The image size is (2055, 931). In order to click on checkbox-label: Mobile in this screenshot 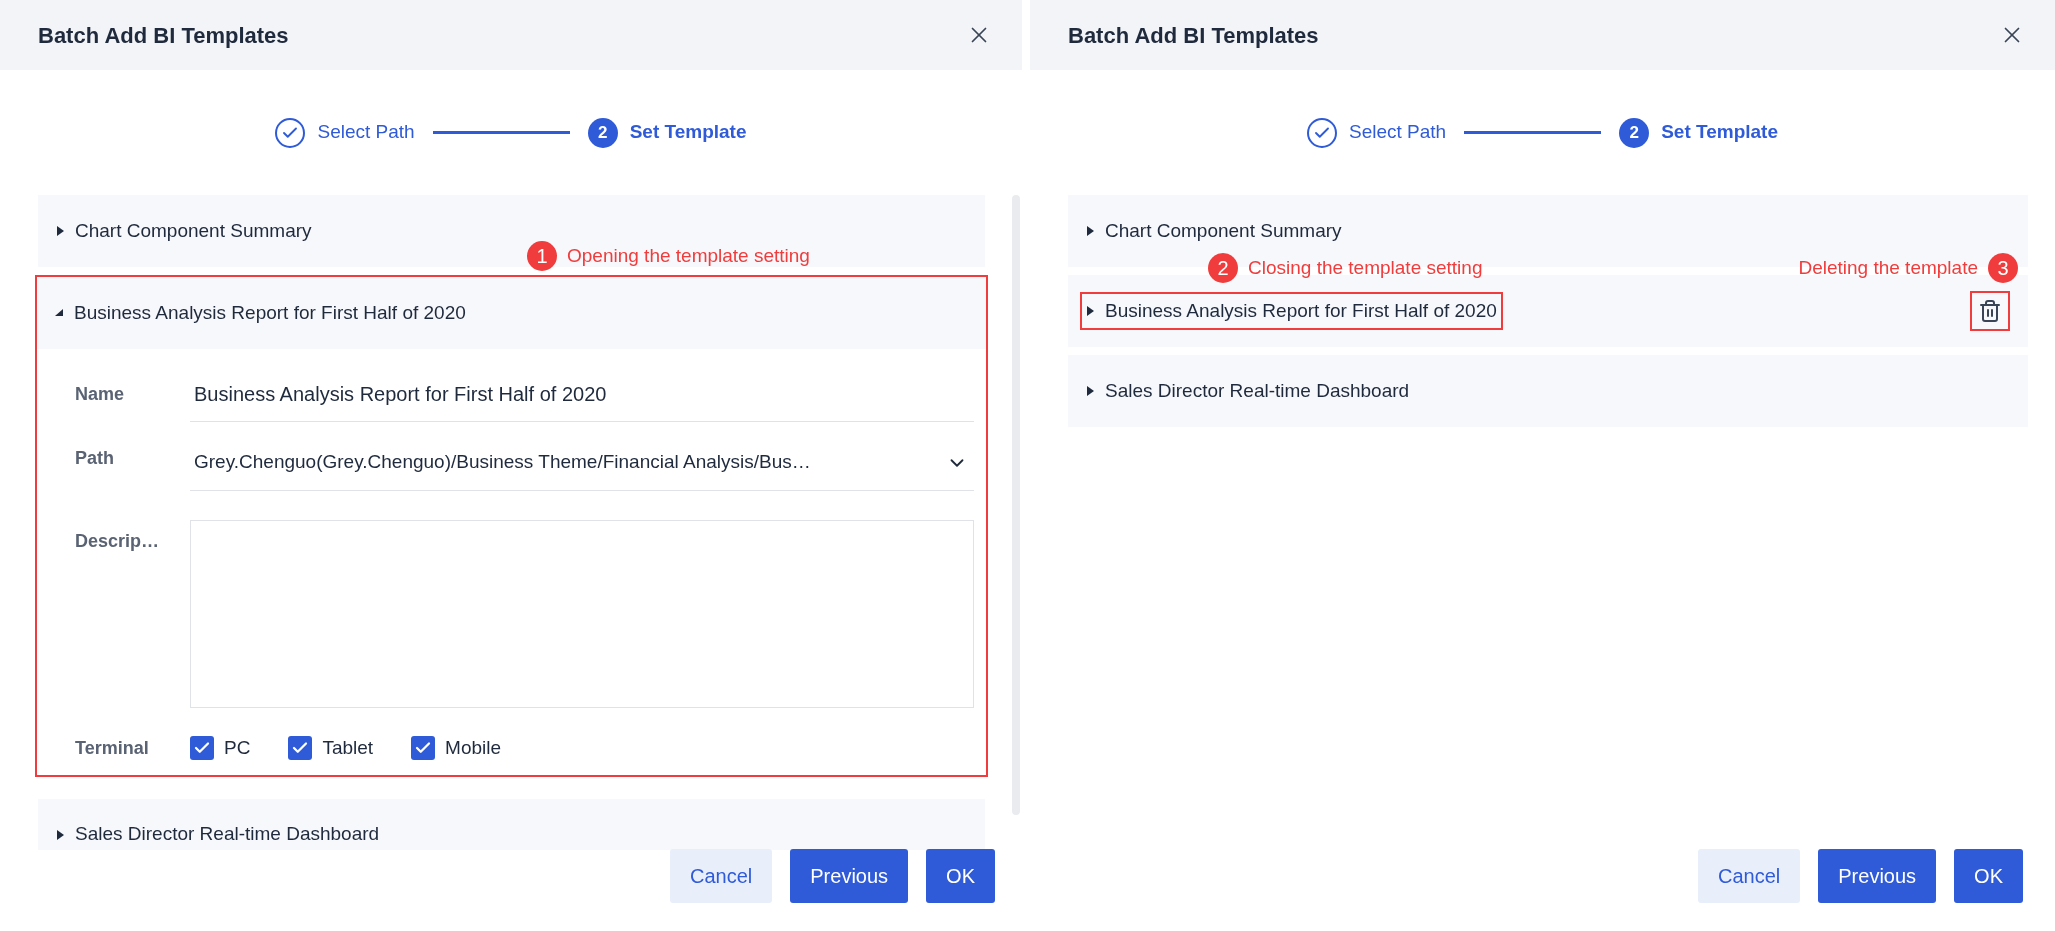, I will do `click(473, 748)`.